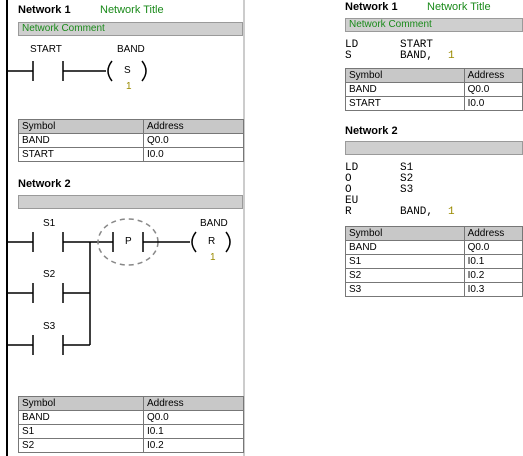  What do you see at coordinates (129, 86) in the screenshot?
I see `coil-set-count: 1` at bounding box center [129, 86].